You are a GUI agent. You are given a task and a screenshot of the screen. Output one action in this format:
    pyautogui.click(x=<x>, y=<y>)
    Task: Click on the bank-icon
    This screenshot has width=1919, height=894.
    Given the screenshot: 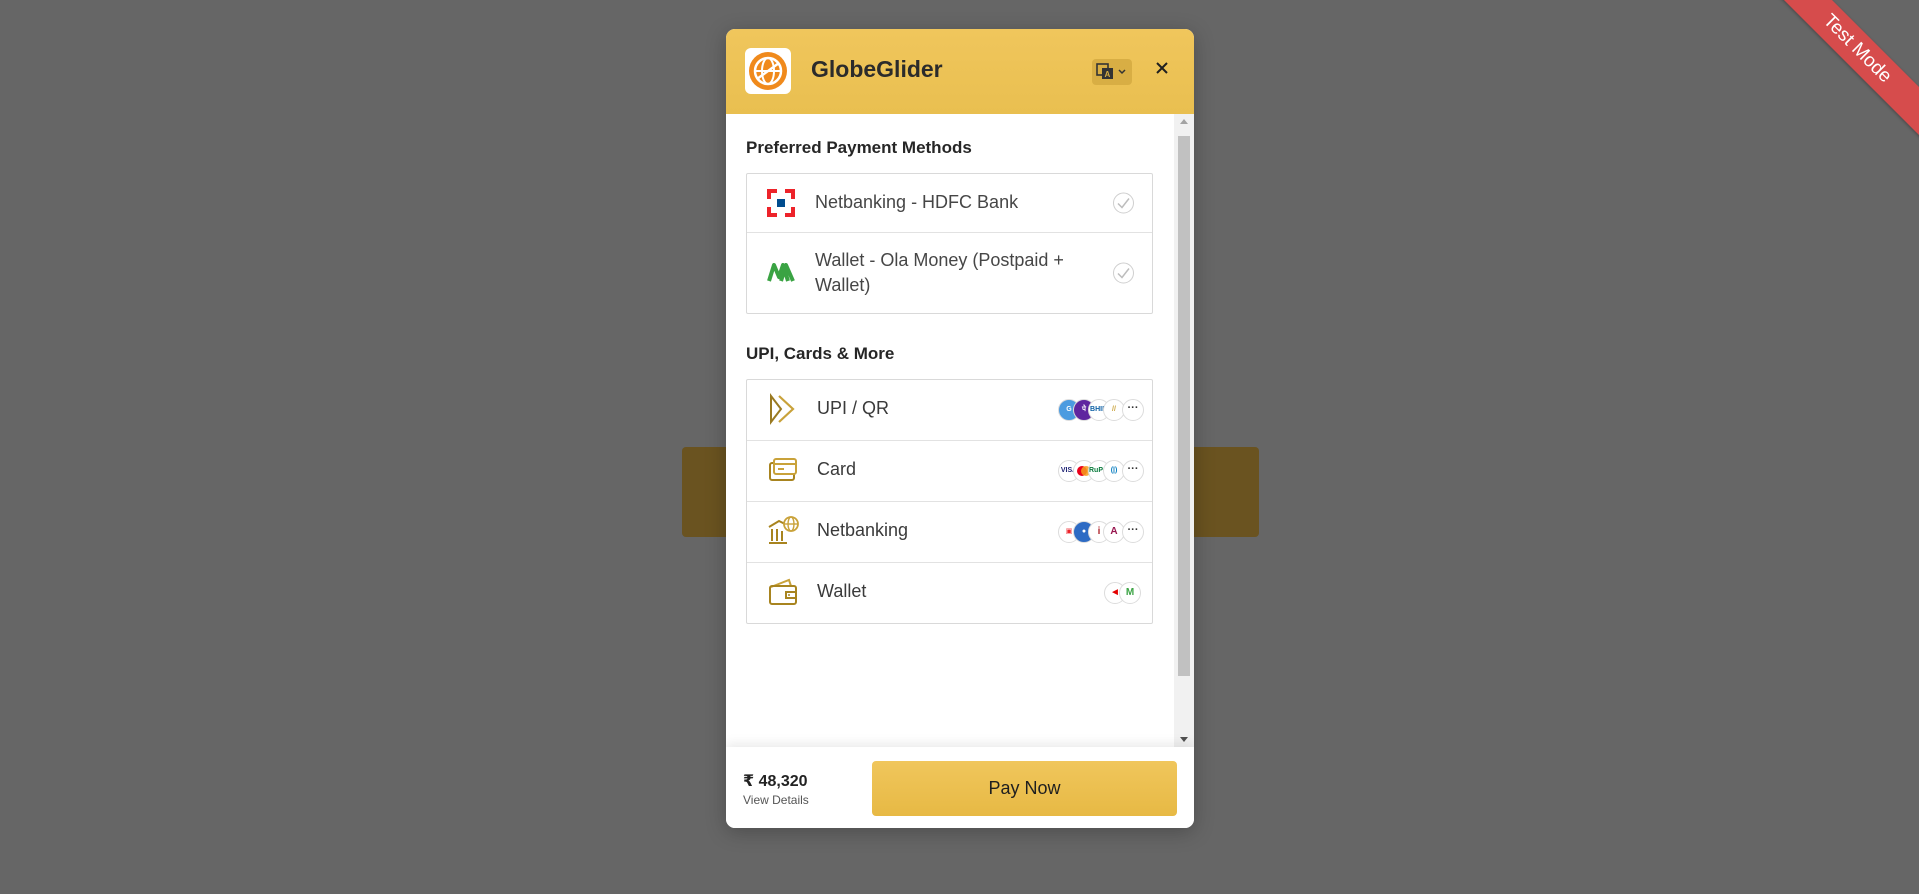 What is the action you would take?
    pyautogui.click(x=783, y=530)
    